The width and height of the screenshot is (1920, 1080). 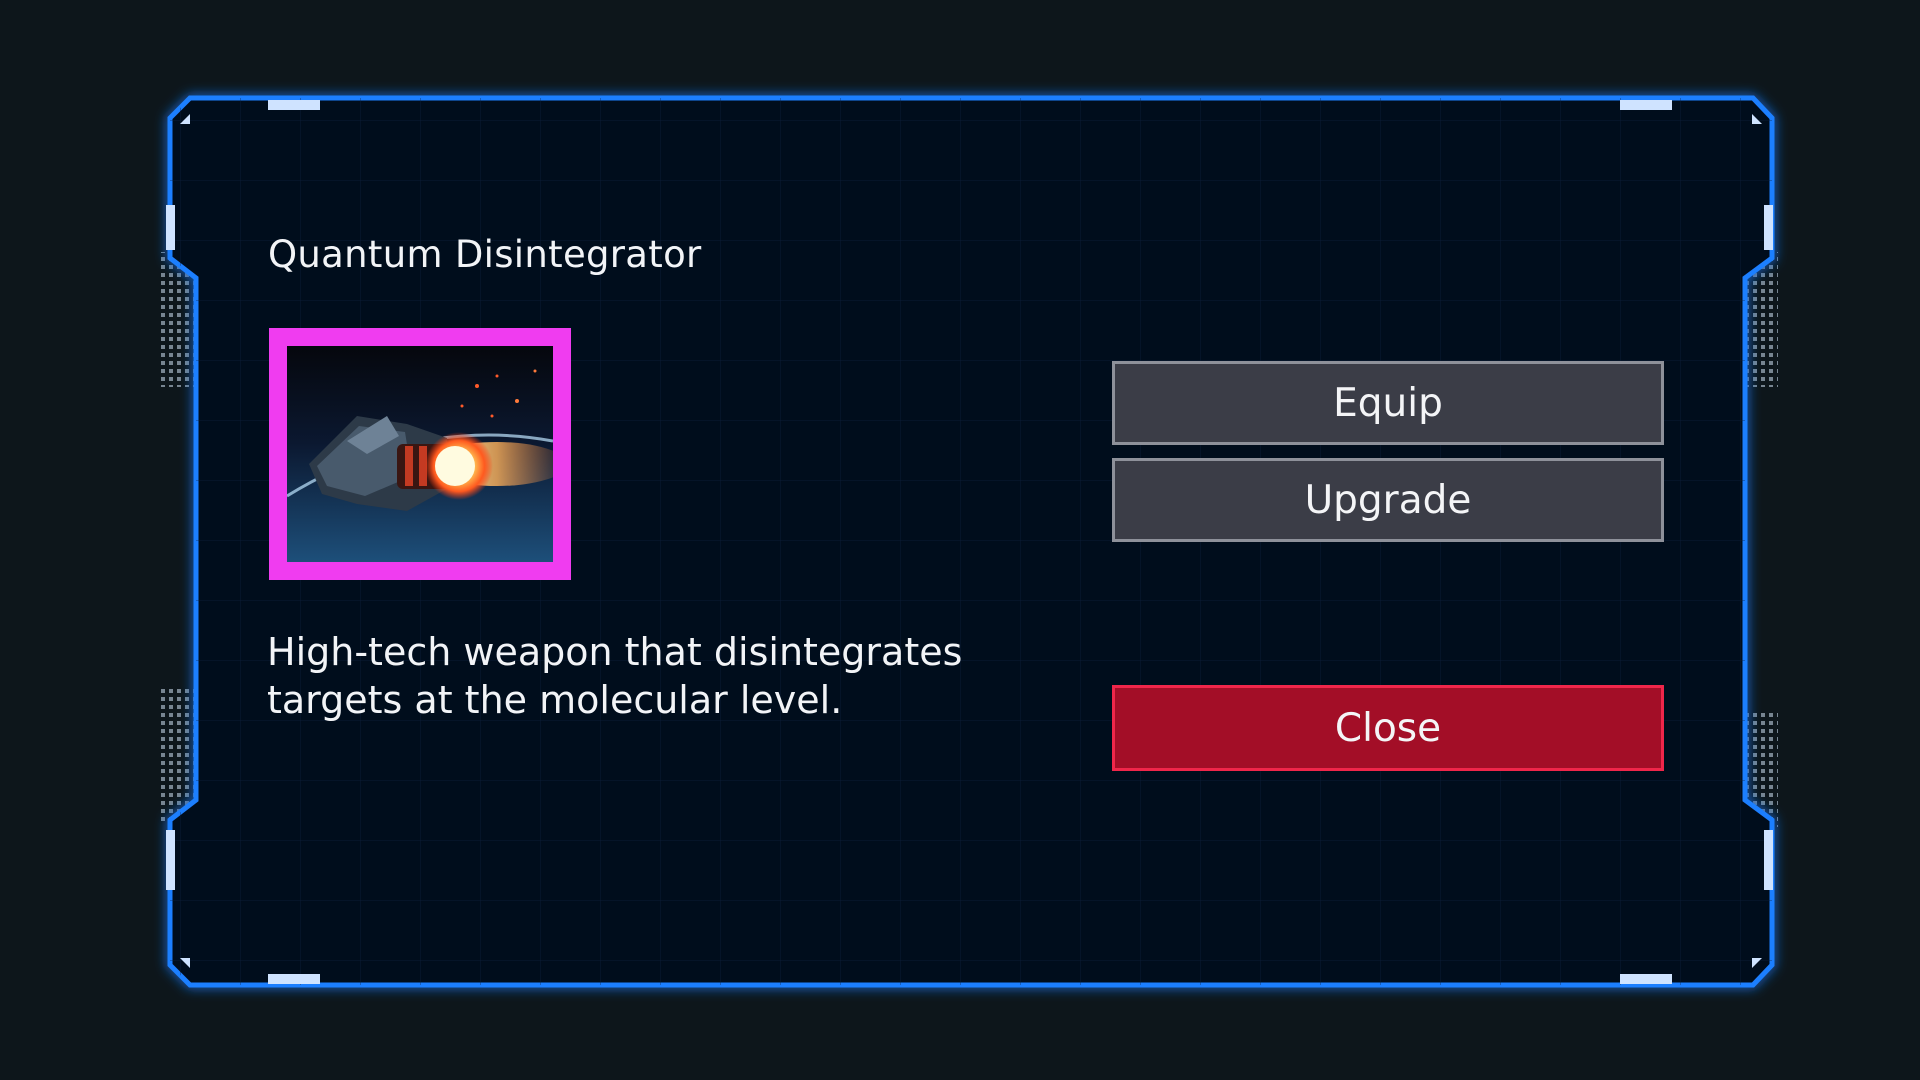 I want to click on spaceship-firing-laser-icon, so click(x=420, y=454).